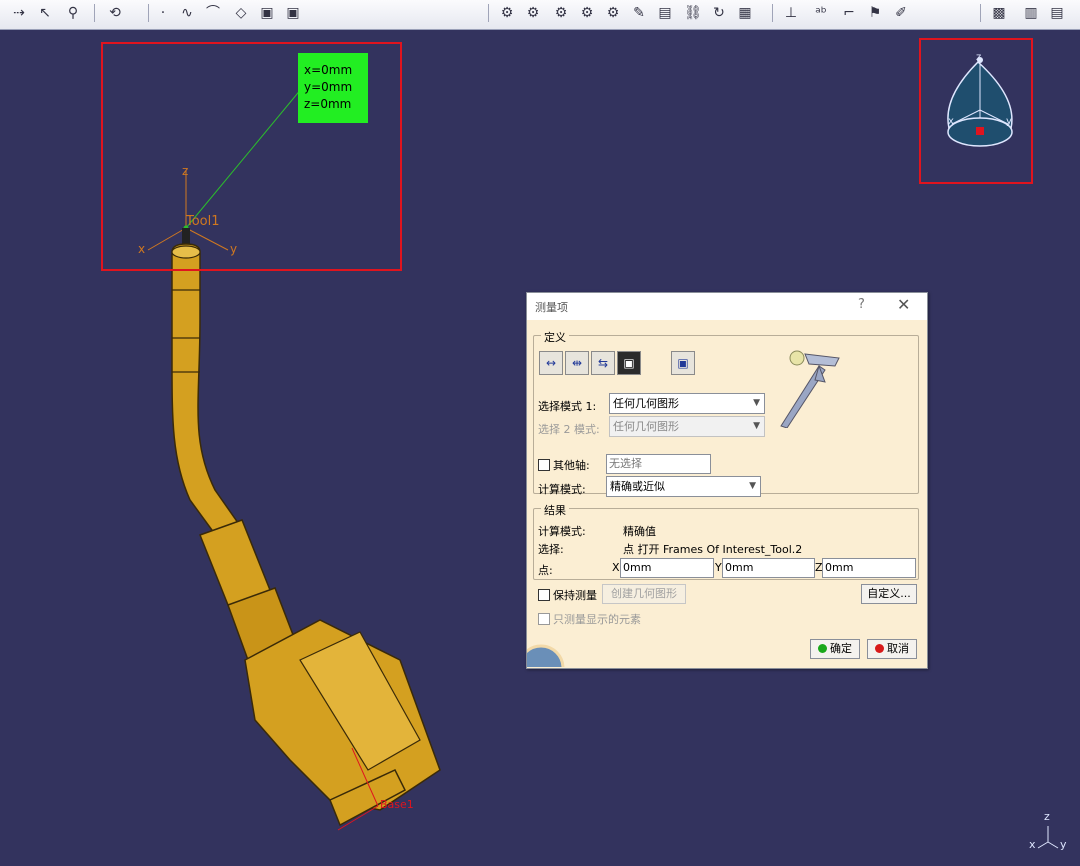  Describe the element at coordinates (241, 13) in the screenshot. I see `surface-icon: ◇` at that location.